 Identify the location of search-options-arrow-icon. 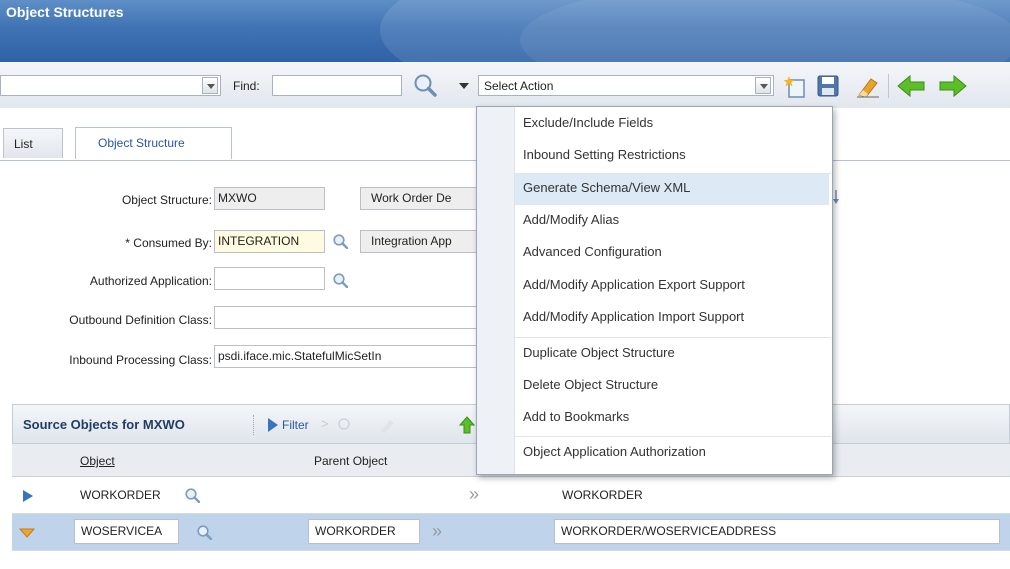
(464, 86).